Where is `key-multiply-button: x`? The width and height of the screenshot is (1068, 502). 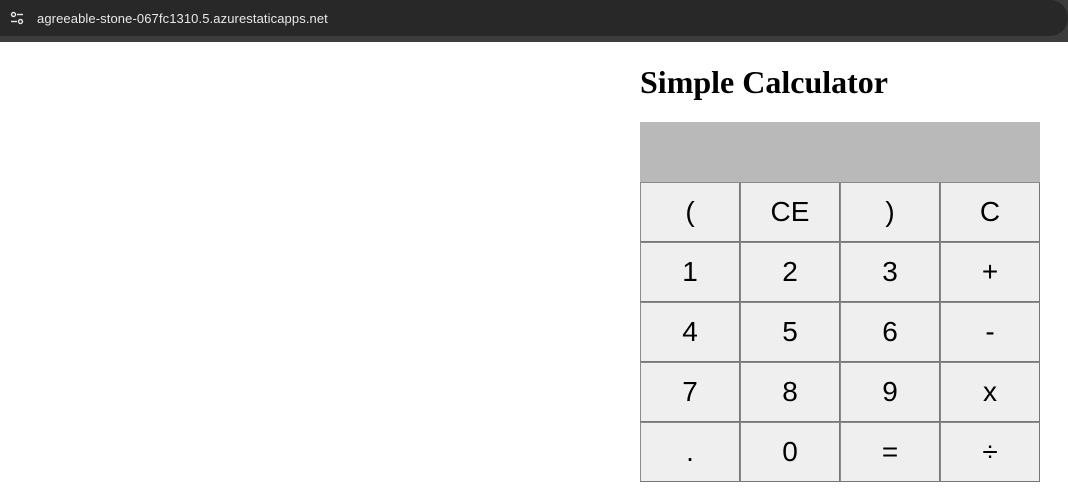
key-multiply-button: x is located at coordinates (990, 392).